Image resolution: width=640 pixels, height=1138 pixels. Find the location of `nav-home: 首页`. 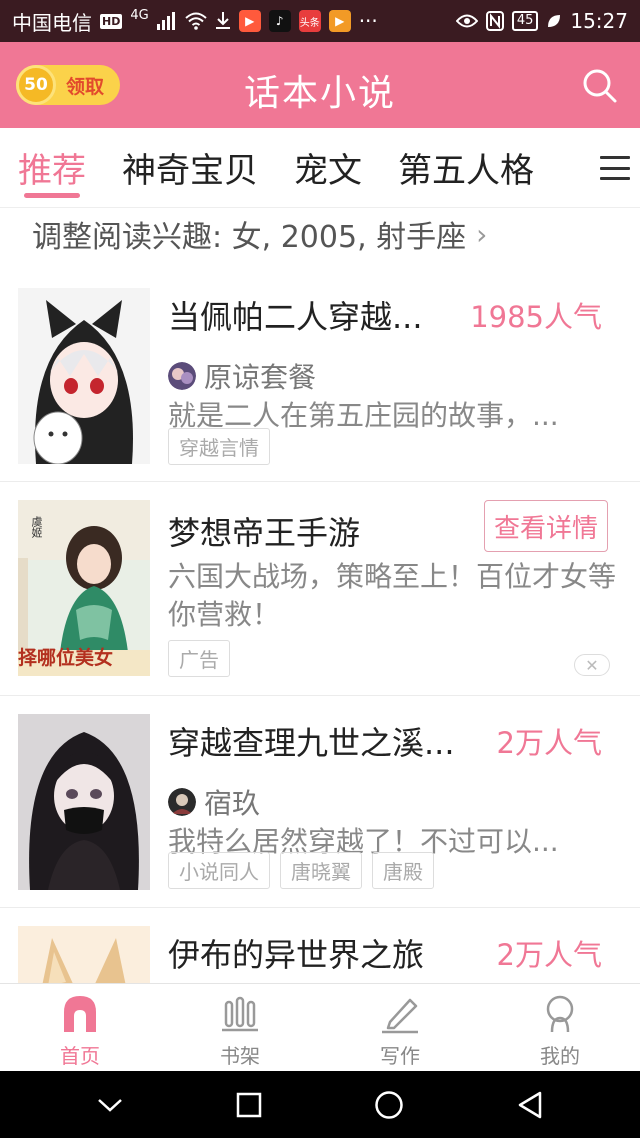

nav-home: 首页 is located at coordinates (80, 1027).